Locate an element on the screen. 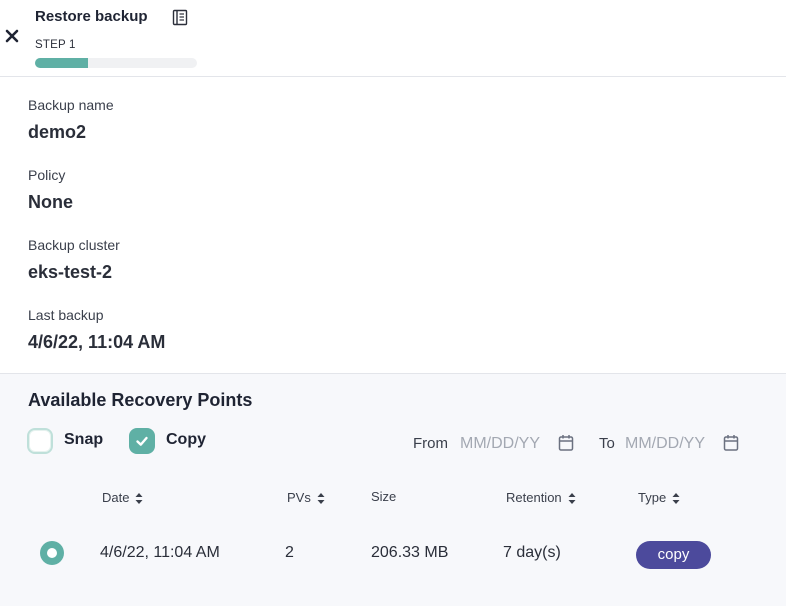  backup-name-value: demo2 is located at coordinates (57, 132).